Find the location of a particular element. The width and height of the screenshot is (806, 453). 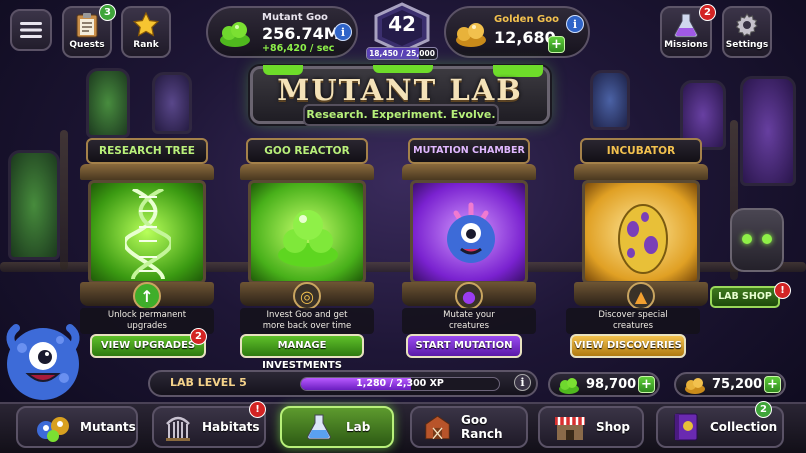

view-discoveries-button: VIEW DISCOVERIES is located at coordinates (628, 346).